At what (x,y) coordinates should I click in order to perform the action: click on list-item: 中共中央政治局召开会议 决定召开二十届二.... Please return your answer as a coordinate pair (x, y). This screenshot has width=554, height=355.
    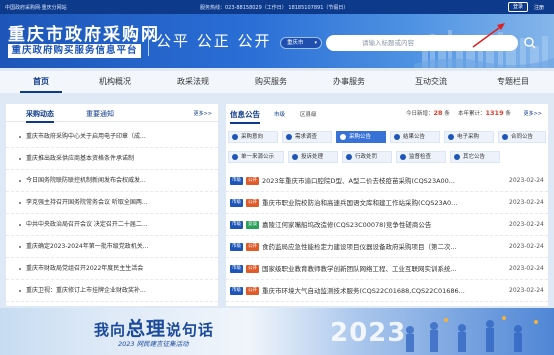
    Looking at the image, I should click on (112, 225).